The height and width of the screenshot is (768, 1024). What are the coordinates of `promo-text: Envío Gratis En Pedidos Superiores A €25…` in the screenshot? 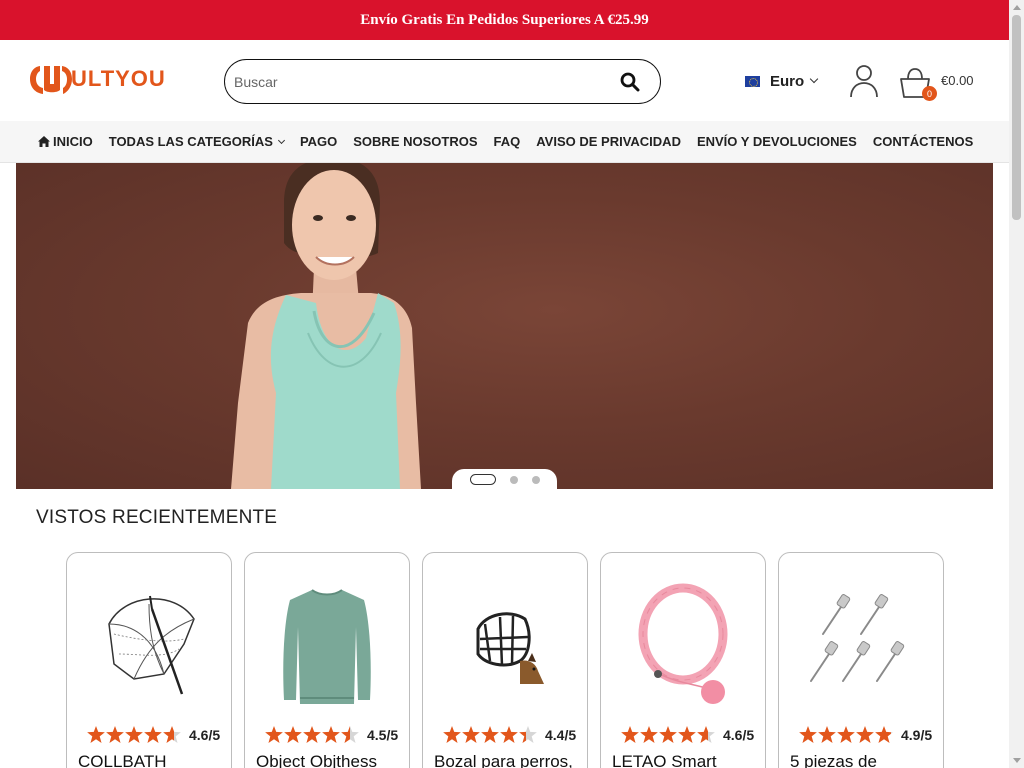 It's located at (504, 19).